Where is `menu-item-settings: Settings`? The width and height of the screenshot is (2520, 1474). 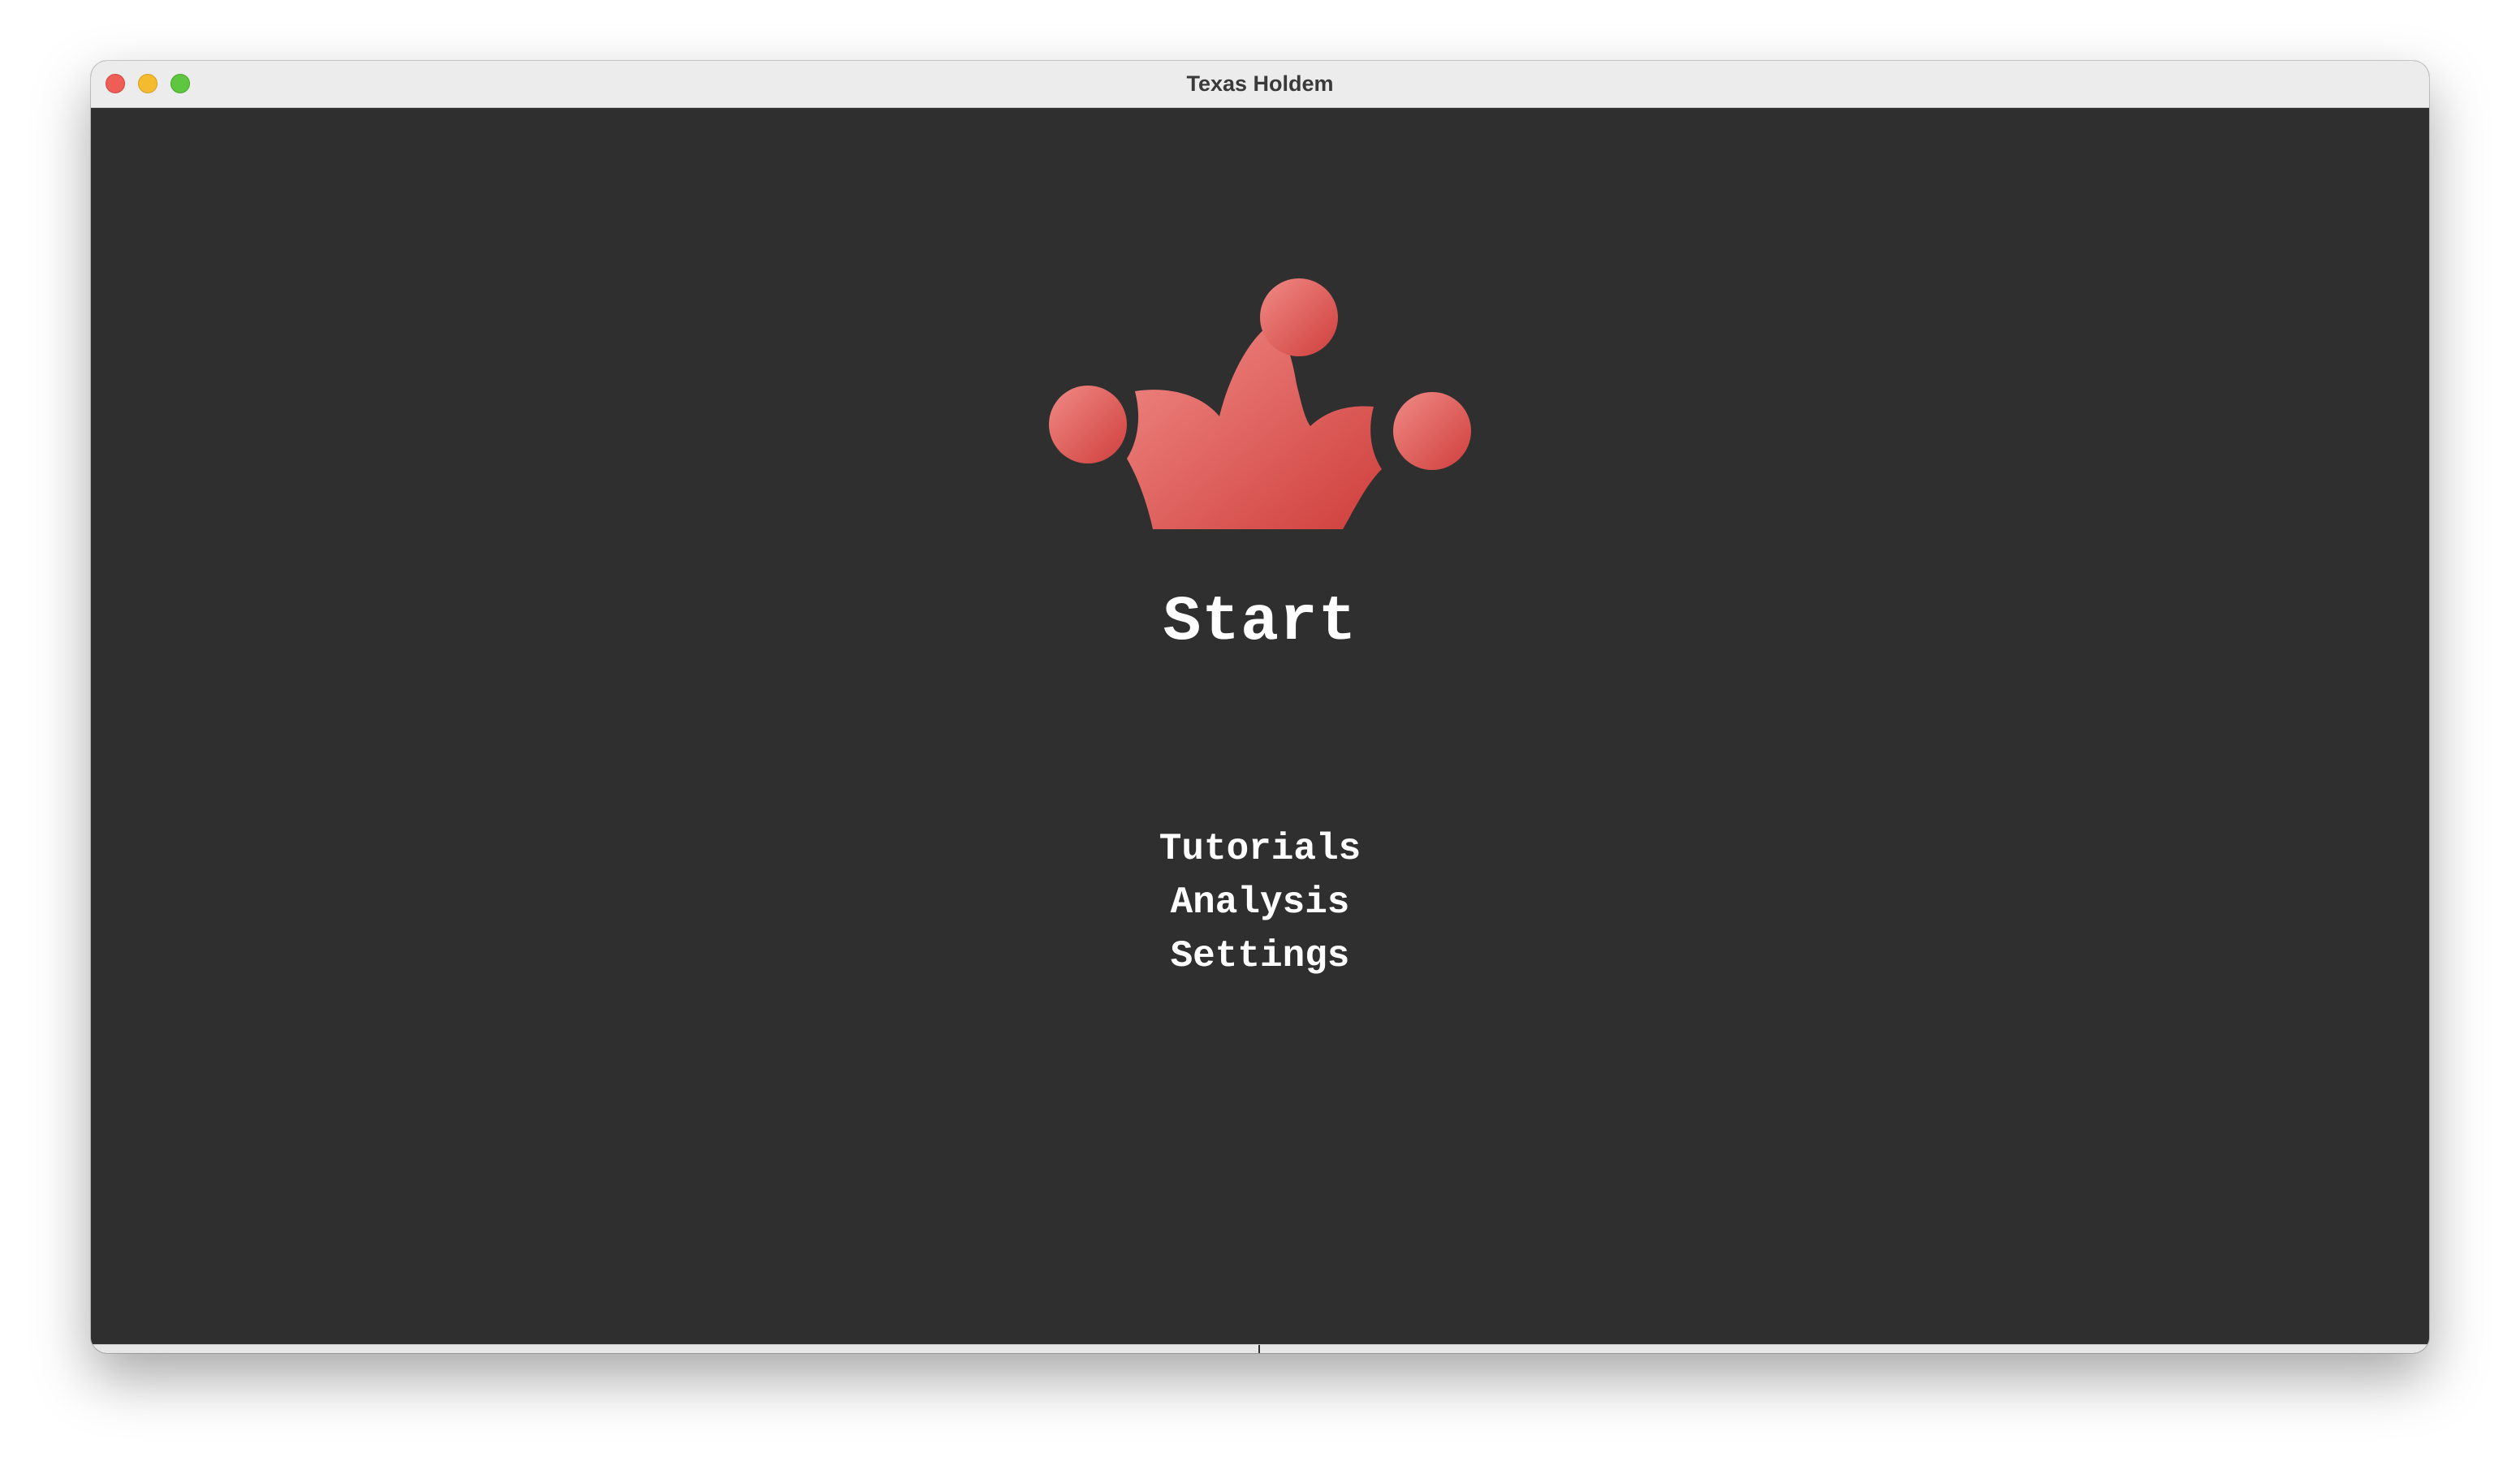 menu-item-settings: Settings is located at coordinates (1260, 956).